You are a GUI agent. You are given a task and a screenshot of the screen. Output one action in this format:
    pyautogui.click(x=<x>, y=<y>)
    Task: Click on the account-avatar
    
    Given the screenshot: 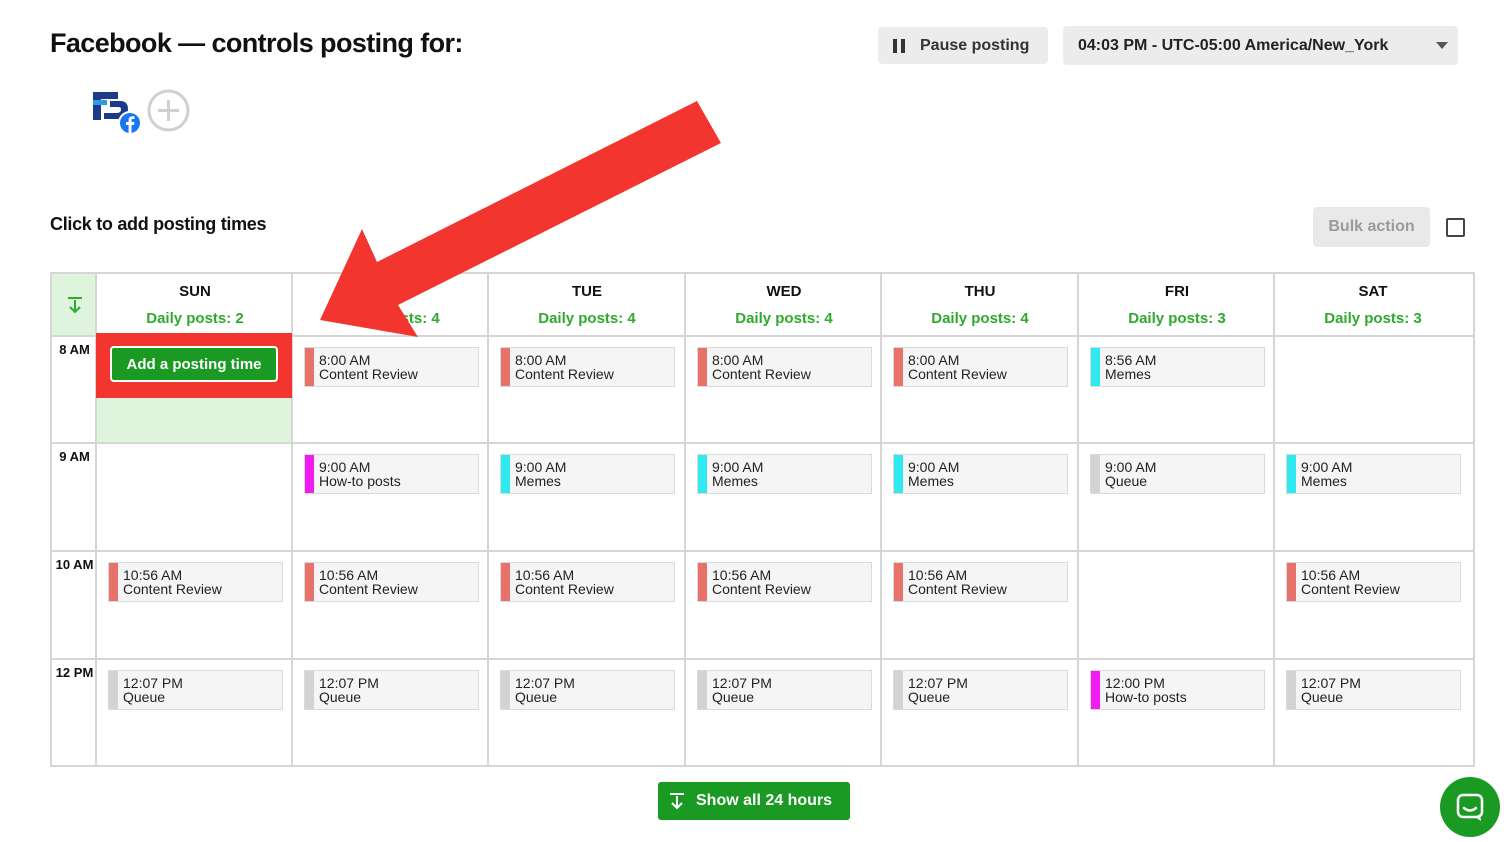 What is the action you would take?
    pyautogui.click(x=118, y=111)
    